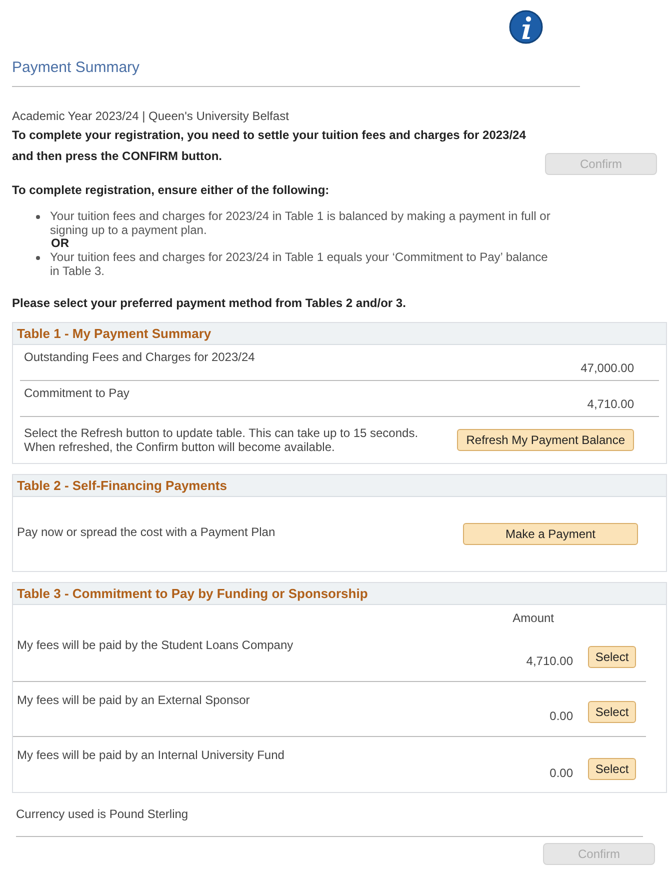  What do you see at coordinates (146, 532) in the screenshot?
I see `payment-plan-text: Pay now or spread the cost with a Payment Plan` at bounding box center [146, 532].